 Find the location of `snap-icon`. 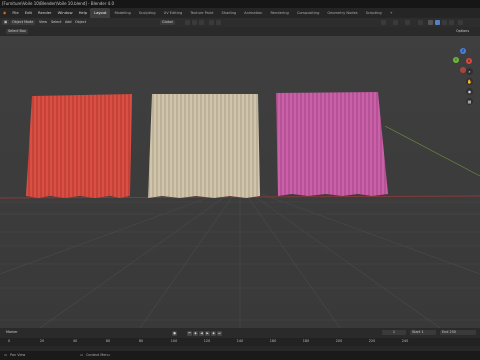

snap-icon is located at coordinates (194, 22).